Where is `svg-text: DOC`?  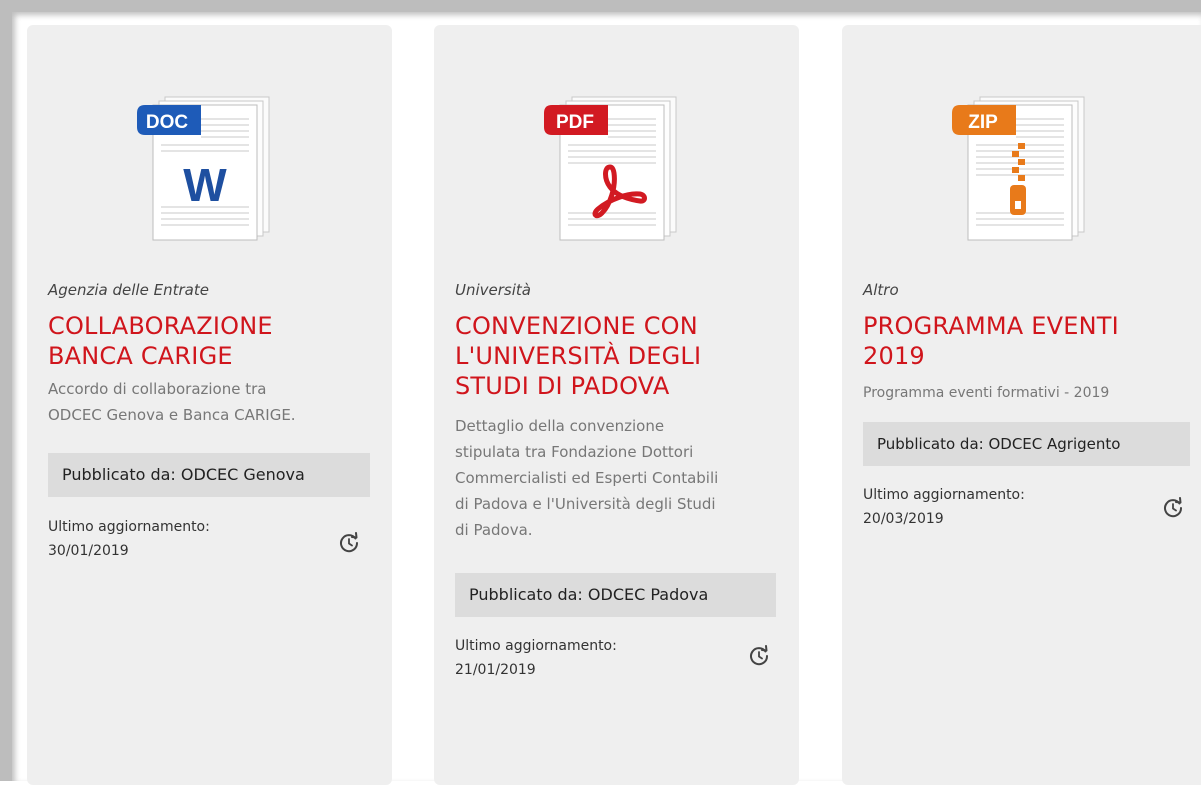 svg-text: DOC is located at coordinates (167, 122).